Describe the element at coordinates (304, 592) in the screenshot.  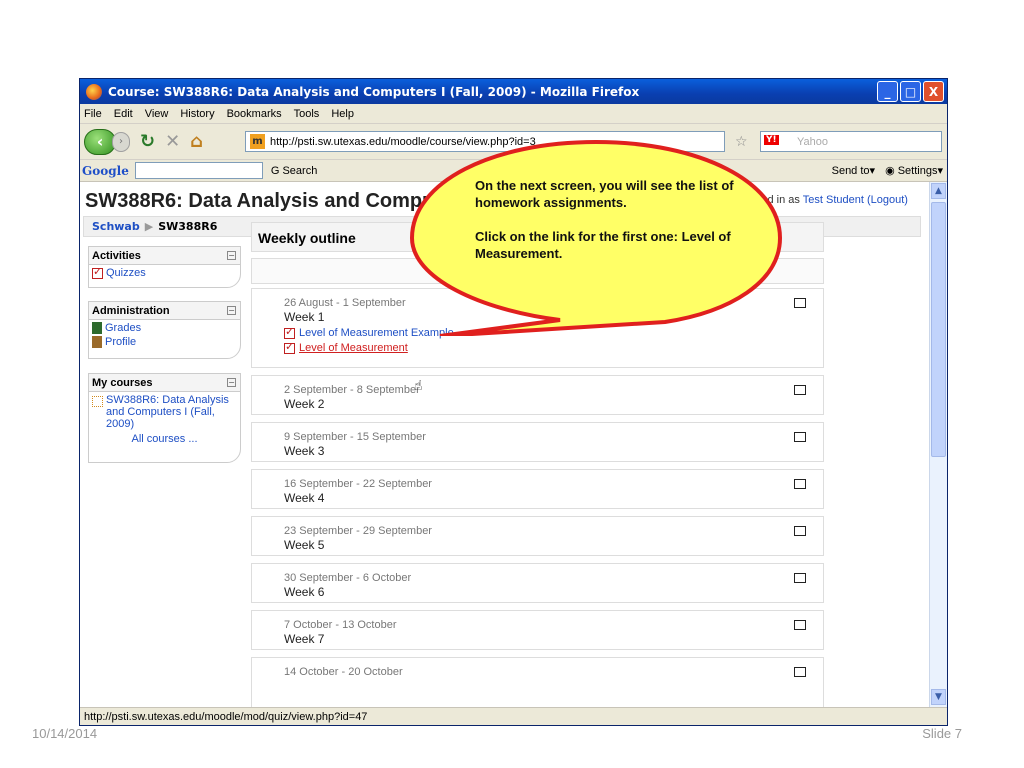
I see `week-name: Week 6` at that location.